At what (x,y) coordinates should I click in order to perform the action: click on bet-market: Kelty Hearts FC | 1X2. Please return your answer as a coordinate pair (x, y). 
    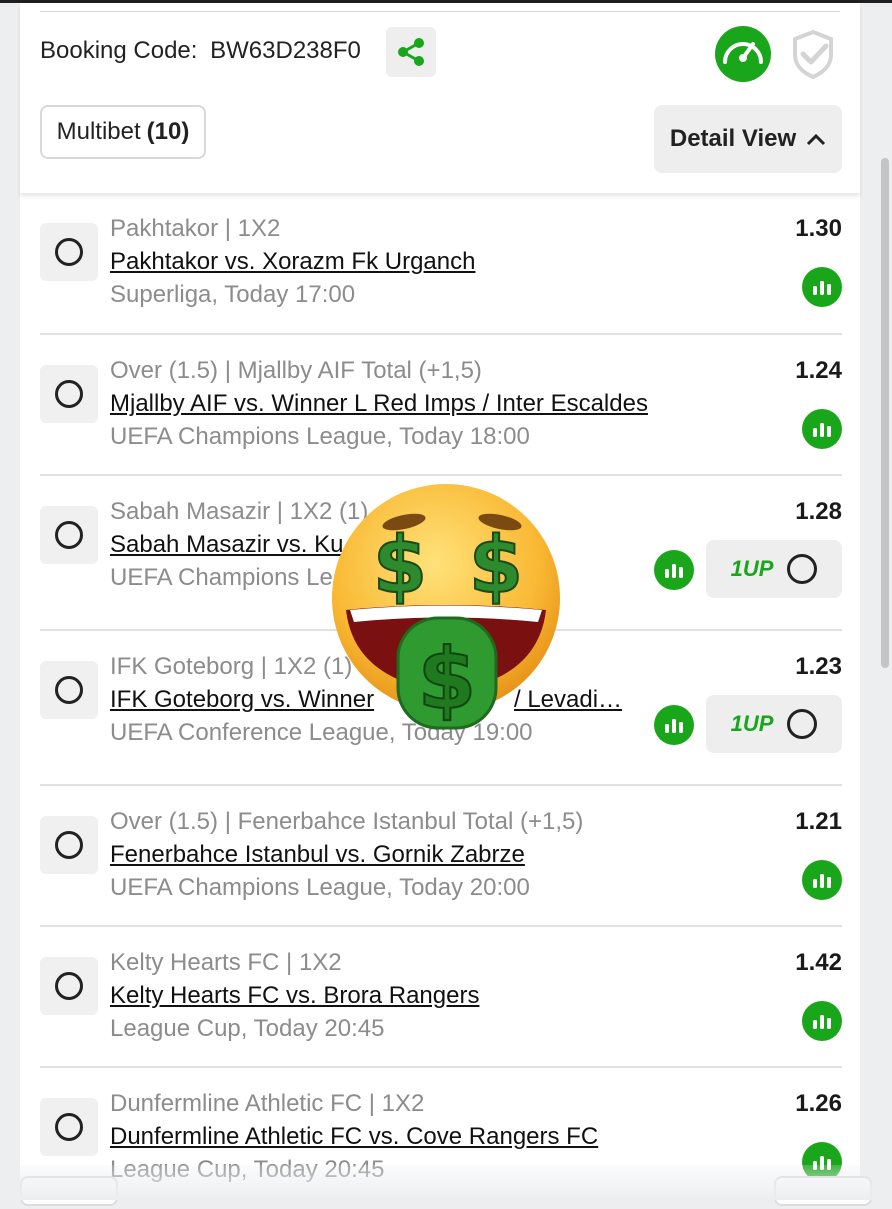
    Looking at the image, I should click on (226, 962).